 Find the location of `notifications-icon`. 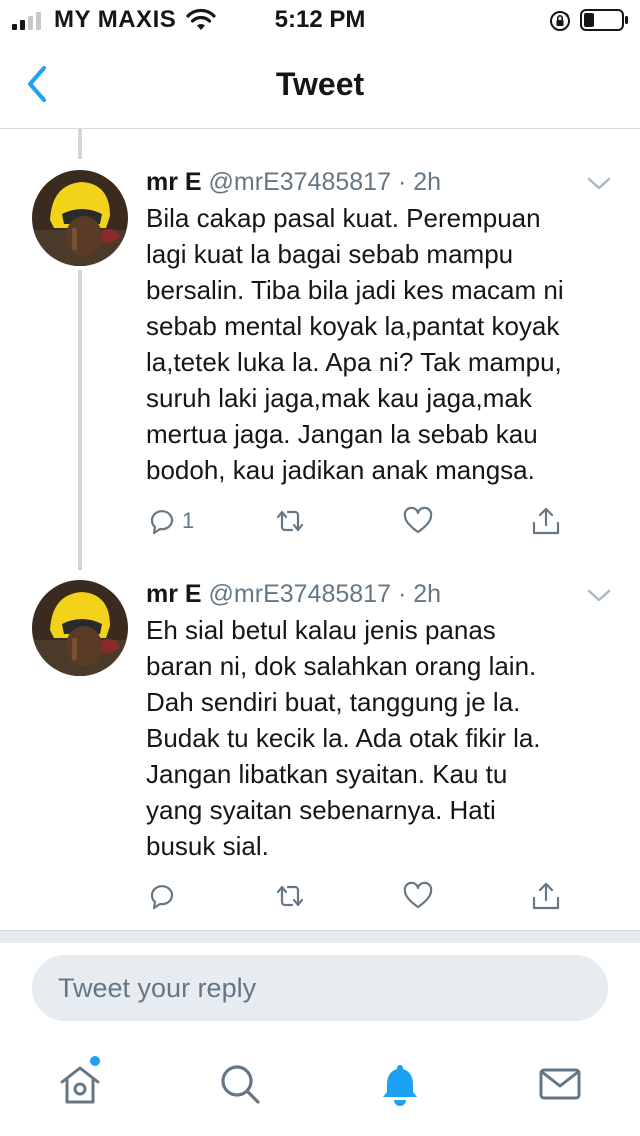

notifications-icon is located at coordinates (400, 1085).